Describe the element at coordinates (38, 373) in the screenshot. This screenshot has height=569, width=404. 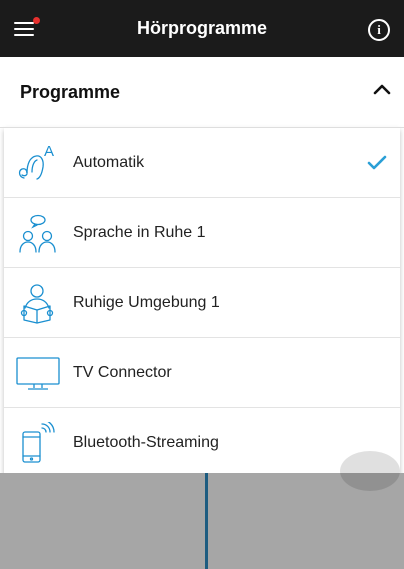
I see `tv-icon` at that location.